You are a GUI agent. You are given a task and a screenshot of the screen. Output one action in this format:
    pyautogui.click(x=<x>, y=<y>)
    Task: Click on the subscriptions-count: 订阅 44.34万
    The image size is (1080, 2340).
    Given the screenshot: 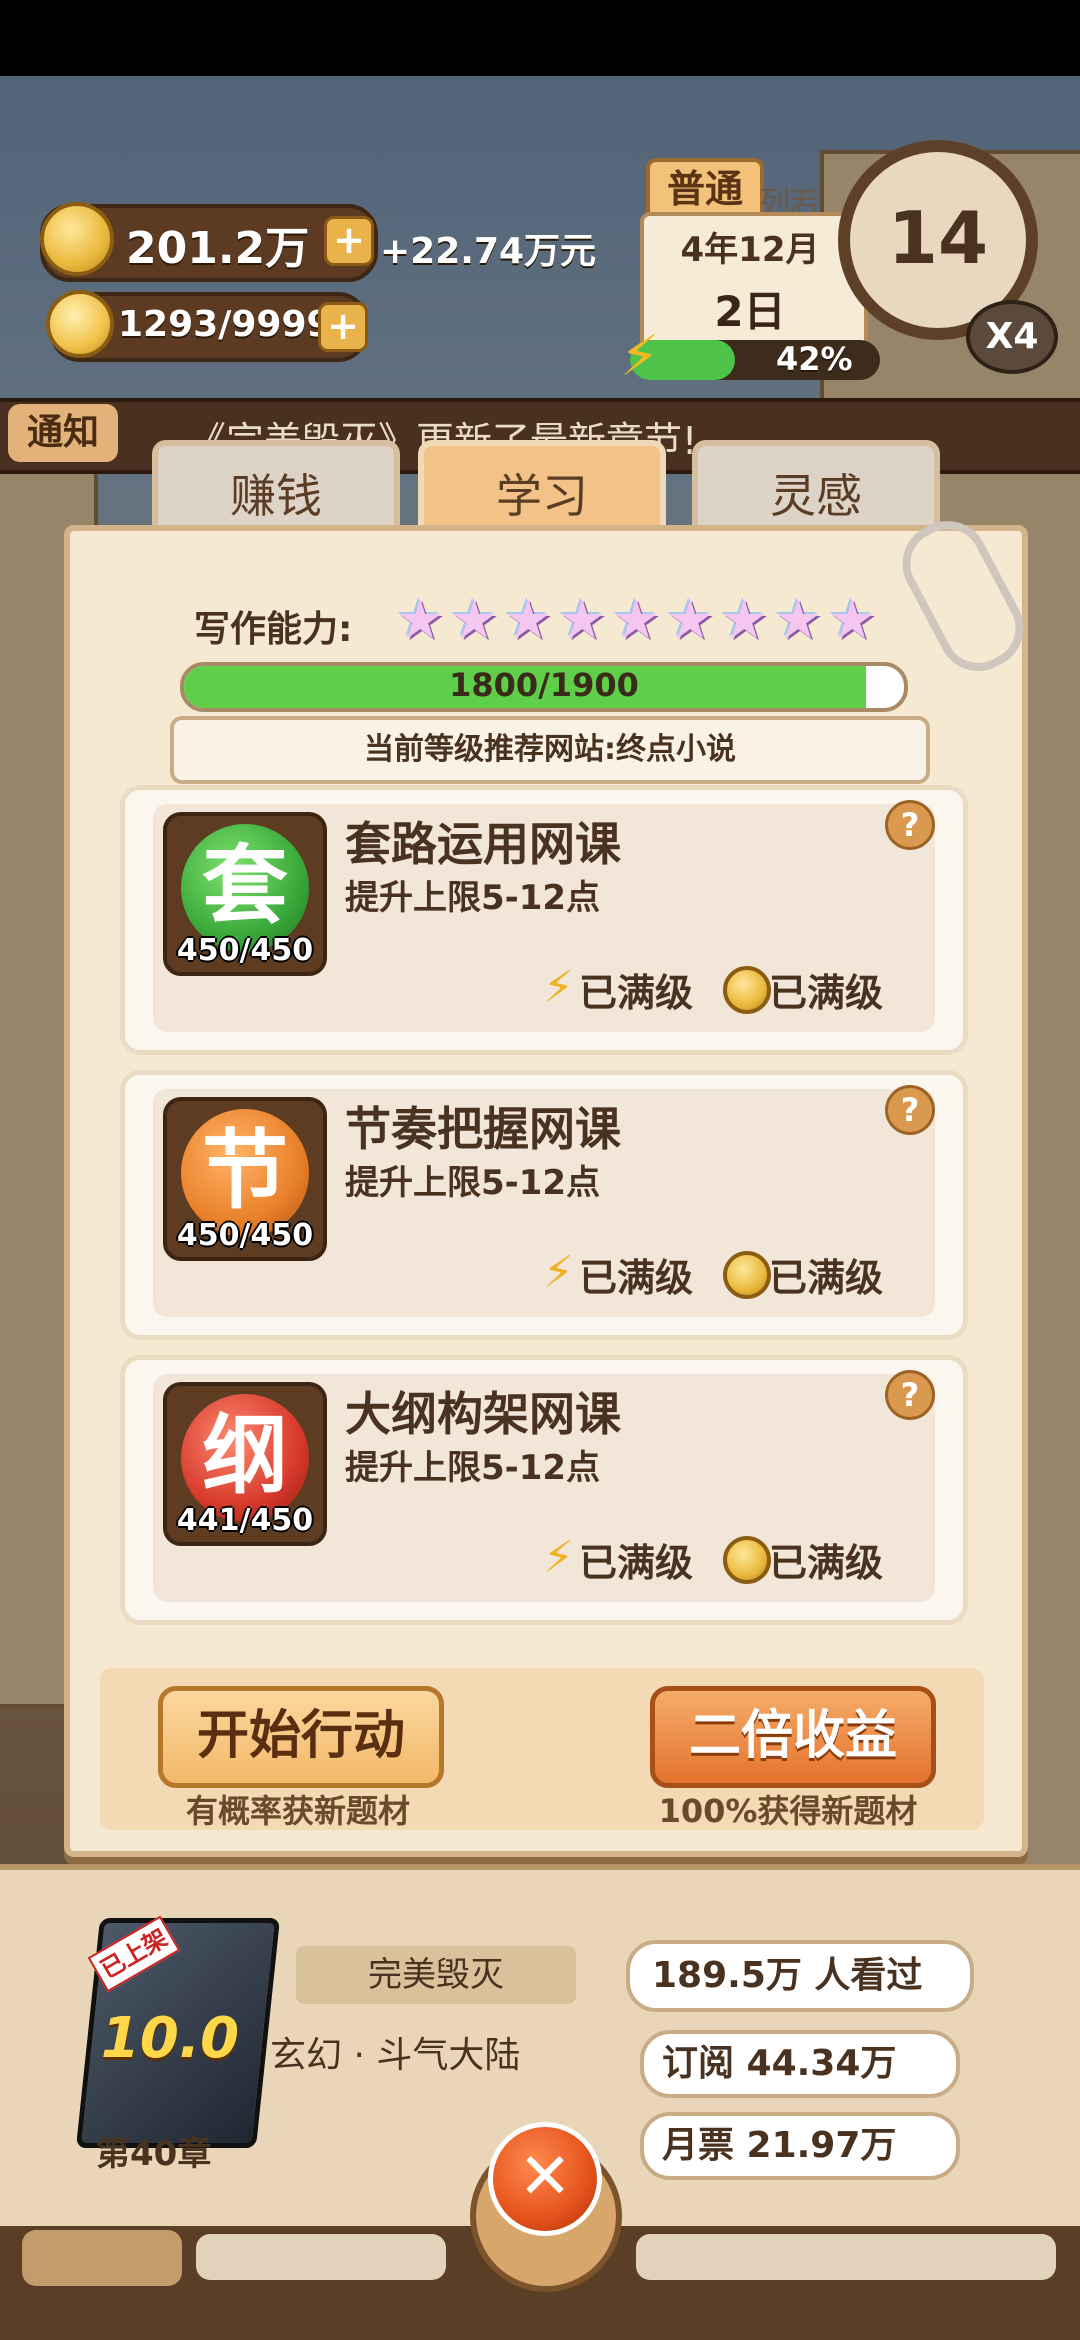 What is the action you would take?
    pyautogui.click(x=800, y=2064)
    